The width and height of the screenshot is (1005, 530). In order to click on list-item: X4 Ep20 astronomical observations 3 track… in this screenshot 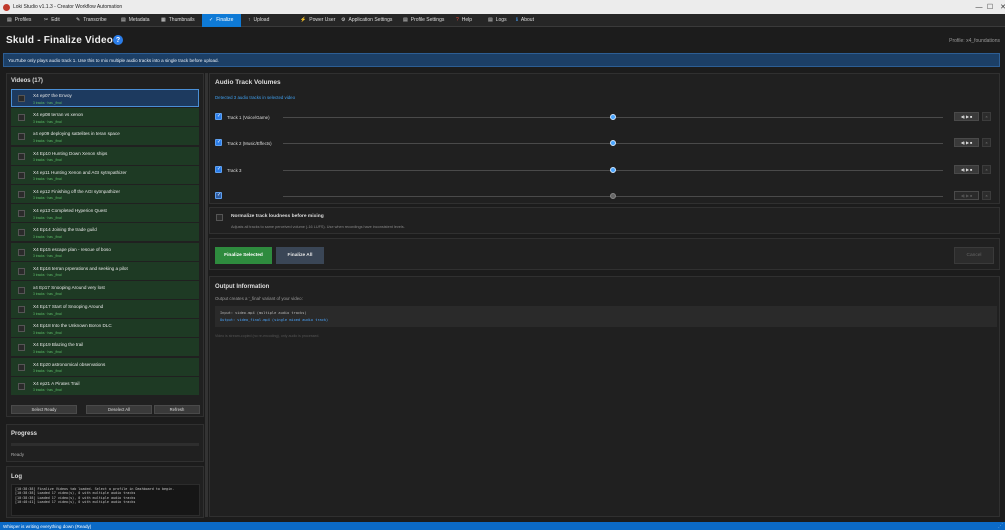, I will do `click(105, 366)`.